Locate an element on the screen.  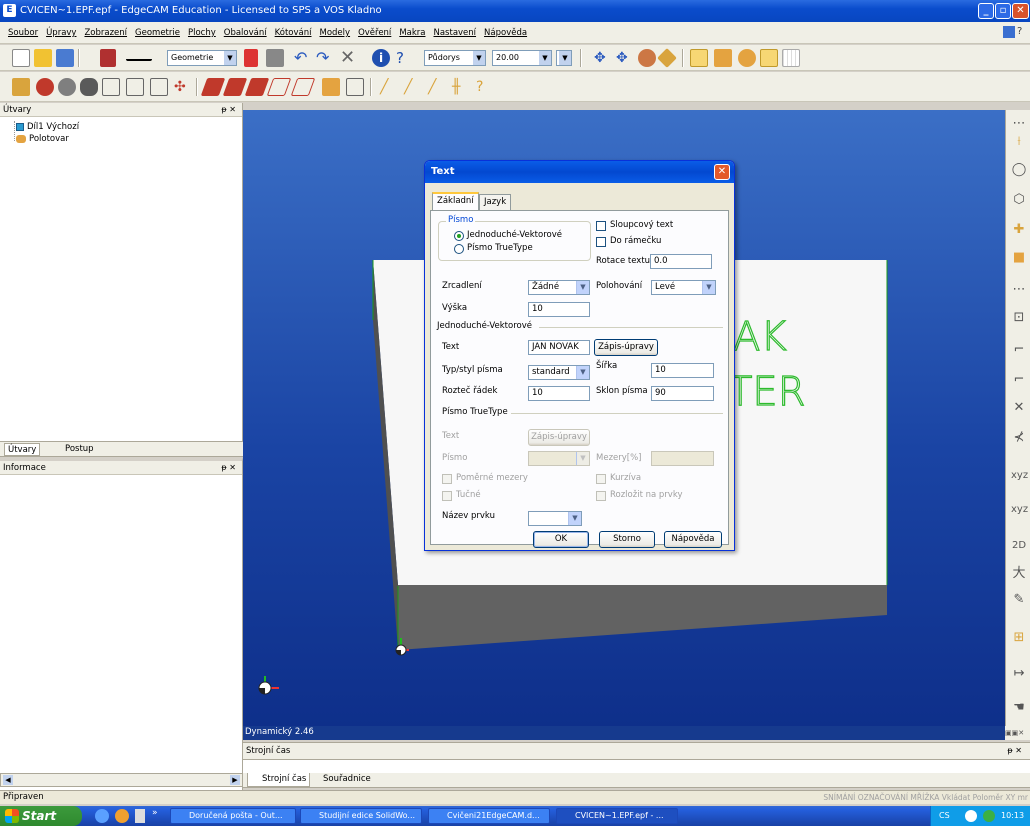
tool-icon: ╱ is located at coordinates (389, 87).